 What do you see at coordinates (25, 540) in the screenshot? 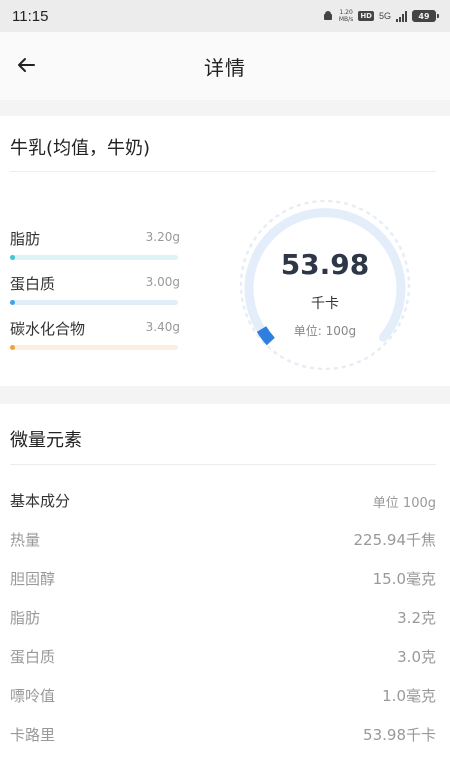
I see `nutrient-label: 热量` at bounding box center [25, 540].